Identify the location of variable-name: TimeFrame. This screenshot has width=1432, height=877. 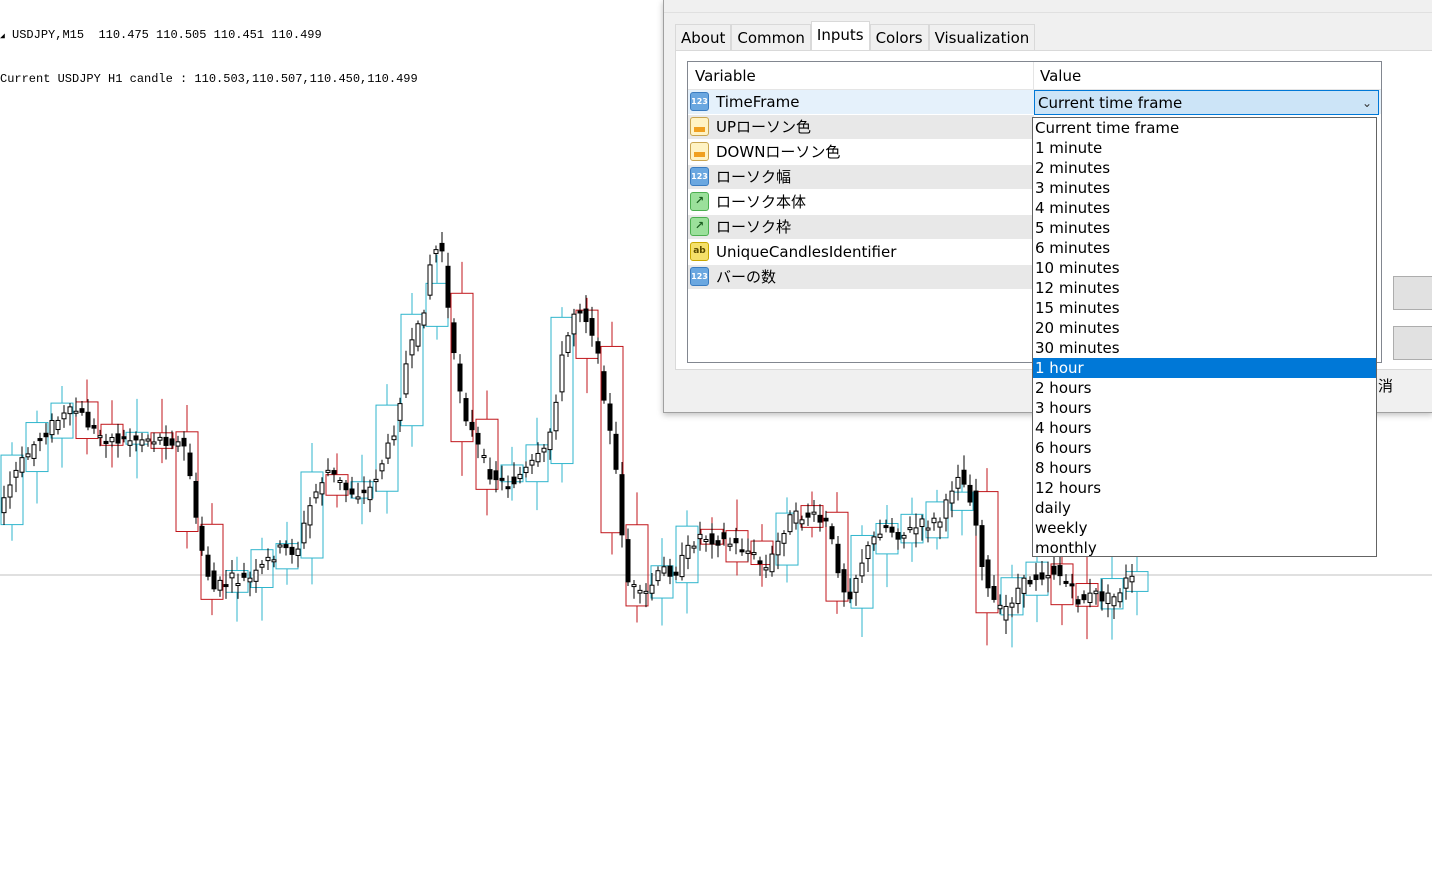
(758, 102).